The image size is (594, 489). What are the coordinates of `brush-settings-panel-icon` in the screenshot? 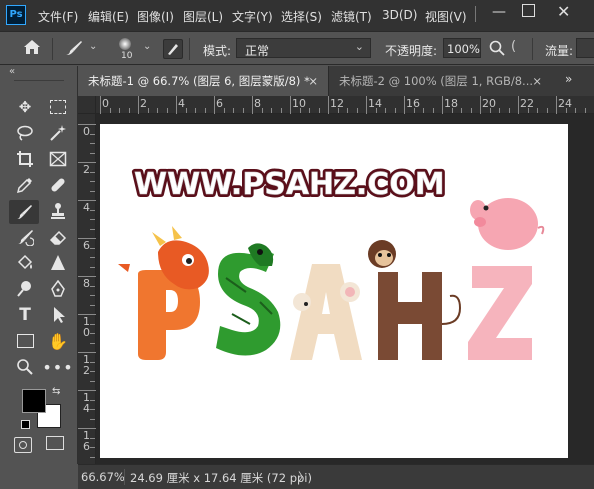 It's located at (173, 49).